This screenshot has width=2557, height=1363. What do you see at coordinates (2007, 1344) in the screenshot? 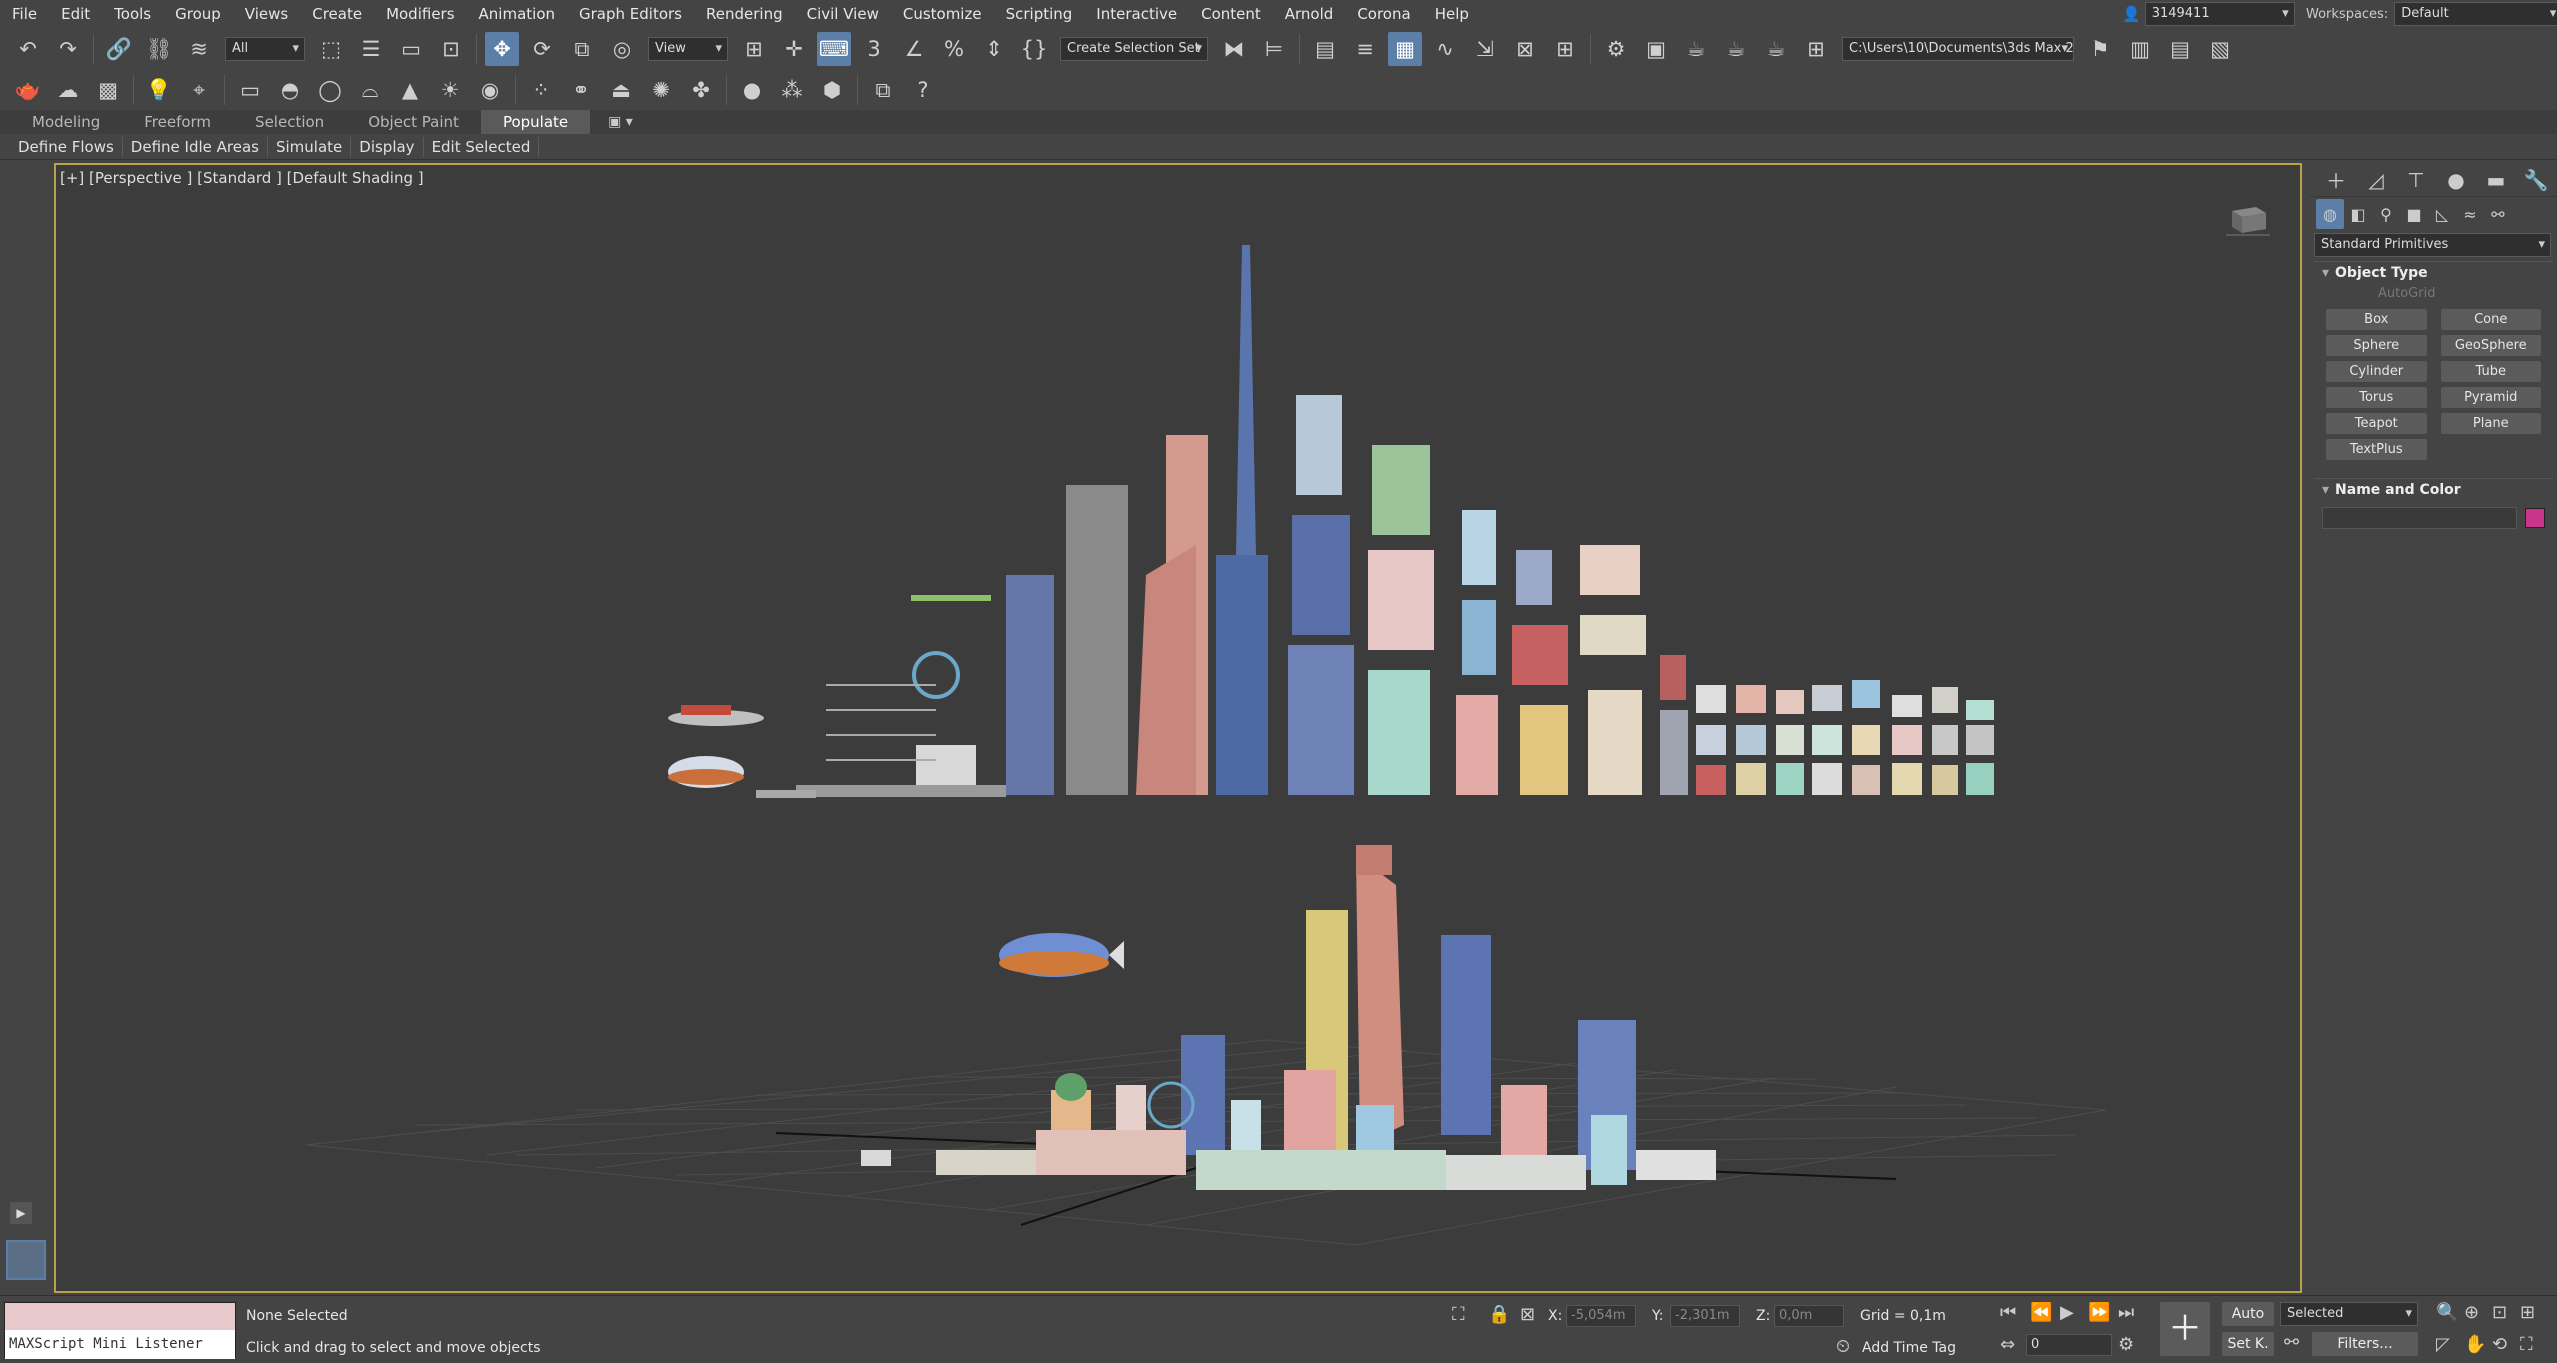
I see `key-mode-icon: ⇔` at bounding box center [2007, 1344].